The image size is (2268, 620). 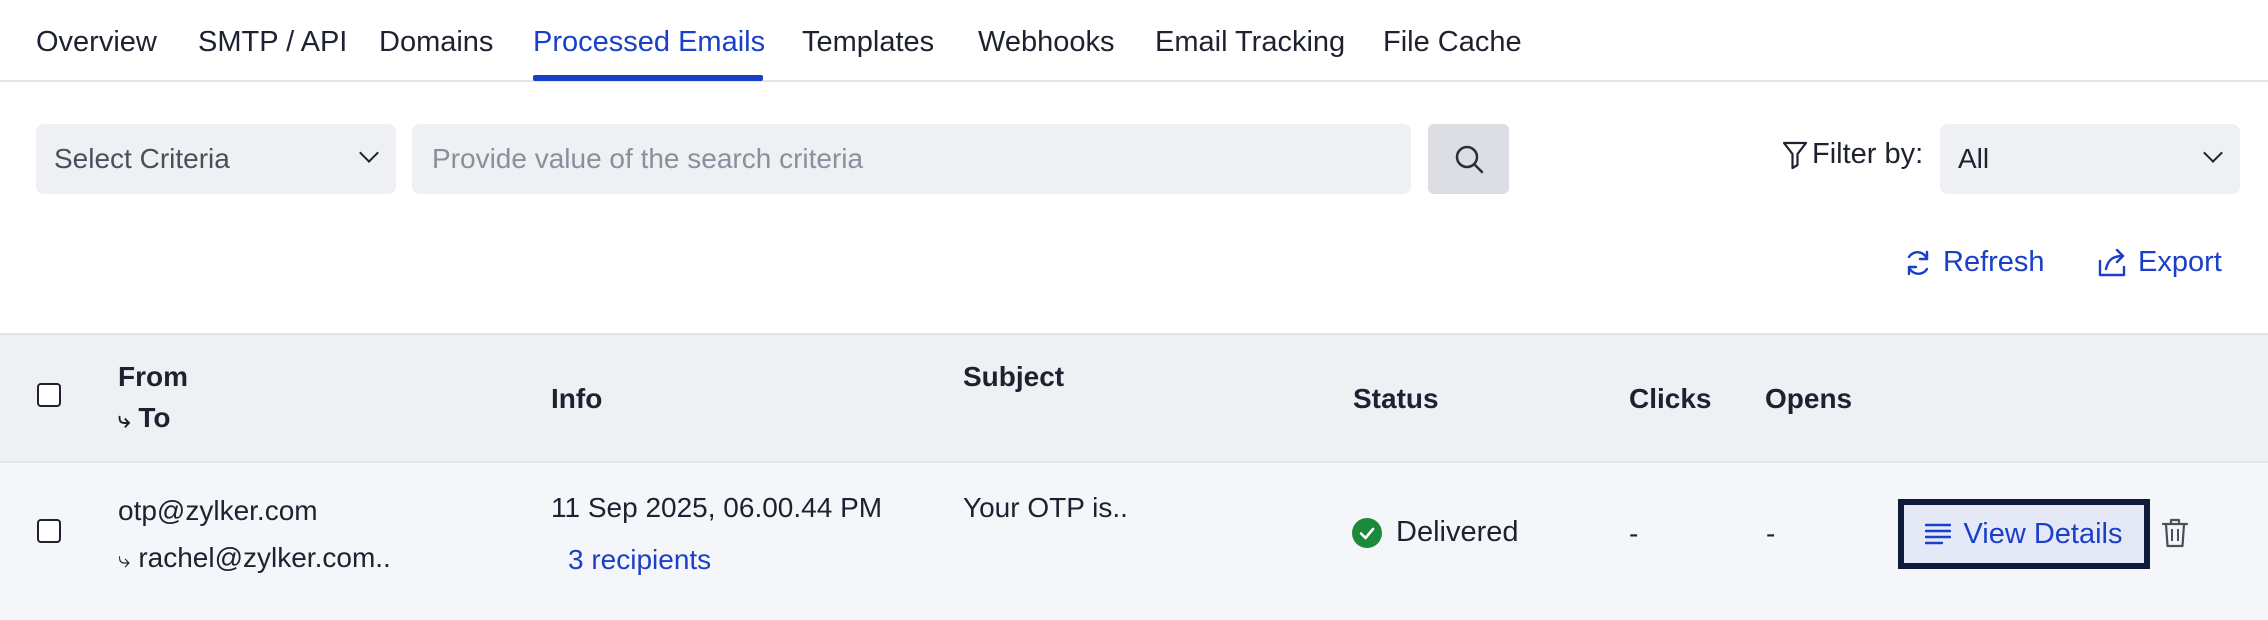 I want to click on tab-domains: Domains, so click(x=436, y=42).